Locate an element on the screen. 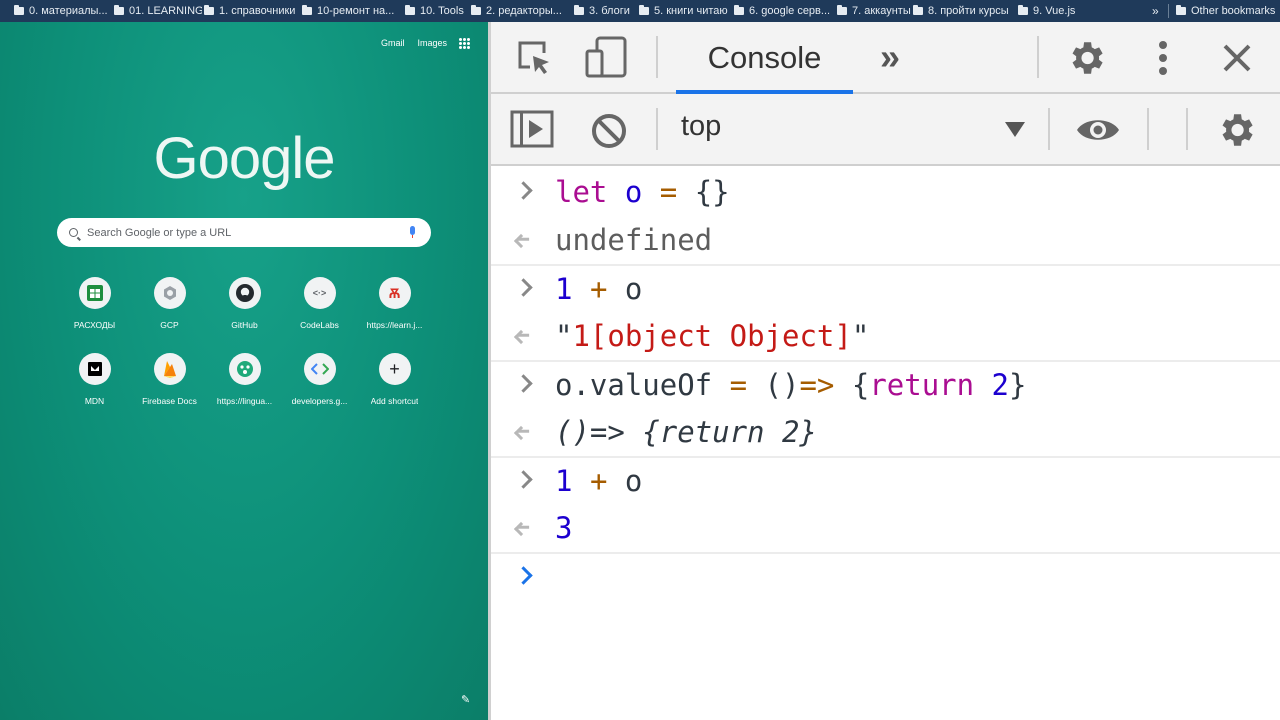 This screenshot has width=1280, height=720. bookmark-folder: 1. справочники is located at coordinates (250, 11).